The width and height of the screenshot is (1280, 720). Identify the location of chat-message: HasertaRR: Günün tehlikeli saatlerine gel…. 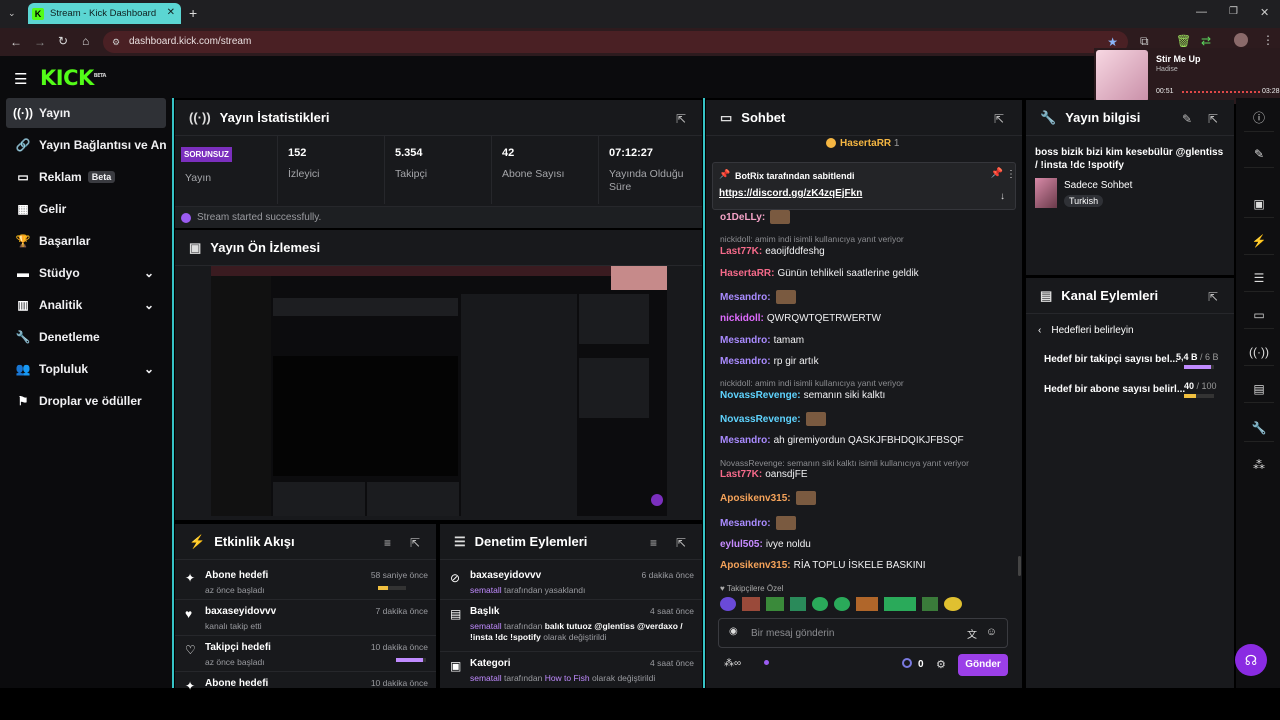
(819, 273).